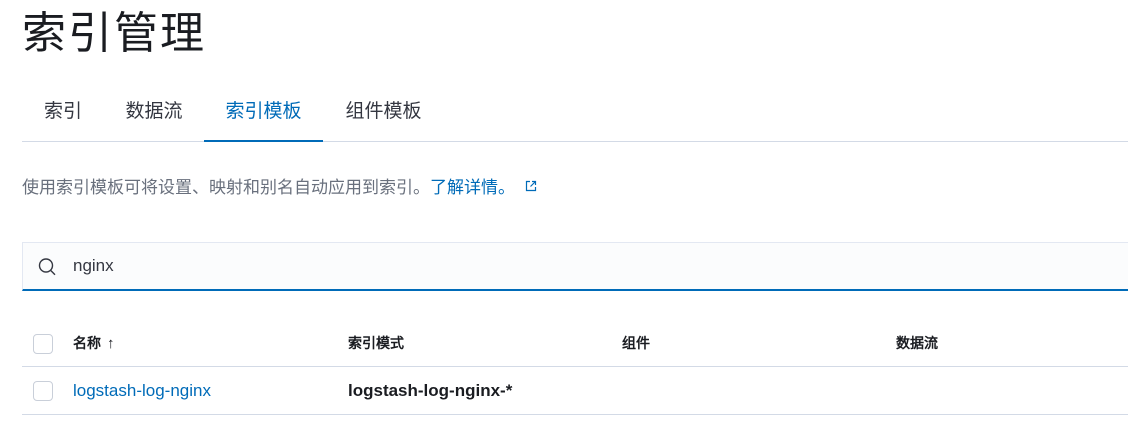  I want to click on table-header-row: 名称 ↑ 索引模式 组件 数据流, so click(575, 343).